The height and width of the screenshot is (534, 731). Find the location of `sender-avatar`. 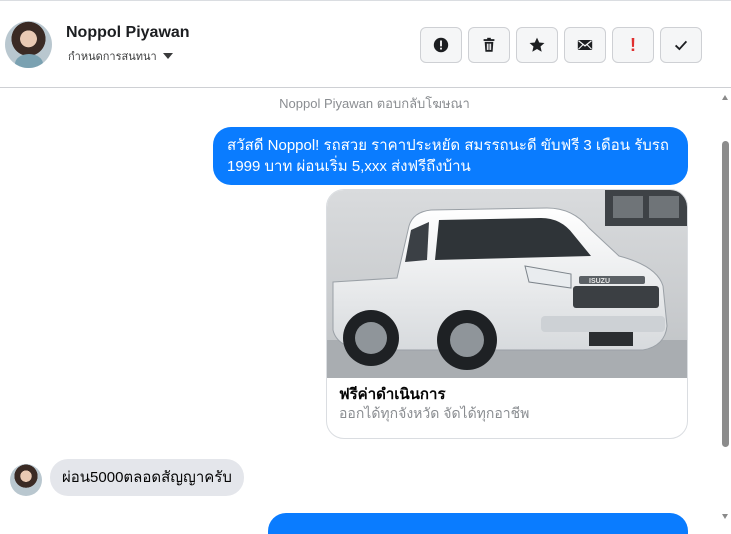

sender-avatar is located at coordinates (26, 480).